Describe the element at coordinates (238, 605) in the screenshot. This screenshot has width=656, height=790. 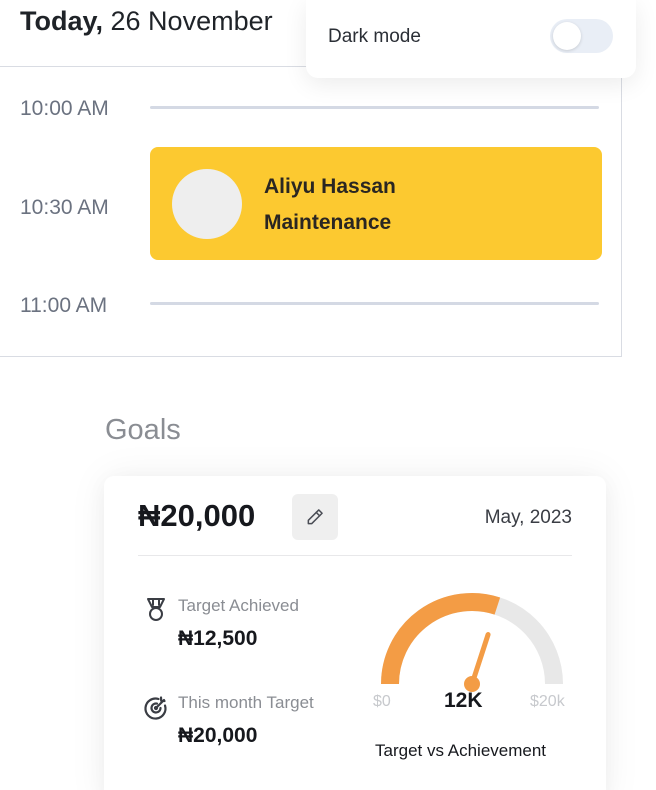
I see `target-achieved-label: Target Achieved` at that location.